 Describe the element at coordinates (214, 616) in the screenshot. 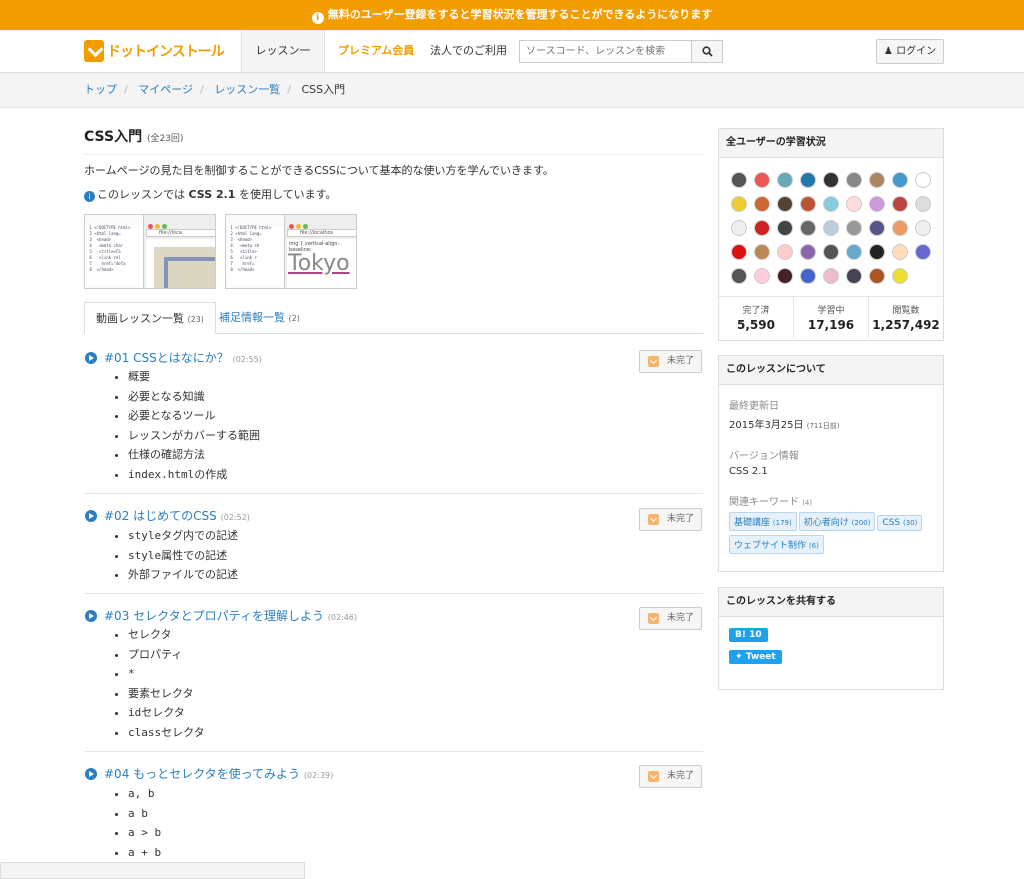

I see `lesson-title: #03 セレクタとプロパティを理解しよう` at that location.